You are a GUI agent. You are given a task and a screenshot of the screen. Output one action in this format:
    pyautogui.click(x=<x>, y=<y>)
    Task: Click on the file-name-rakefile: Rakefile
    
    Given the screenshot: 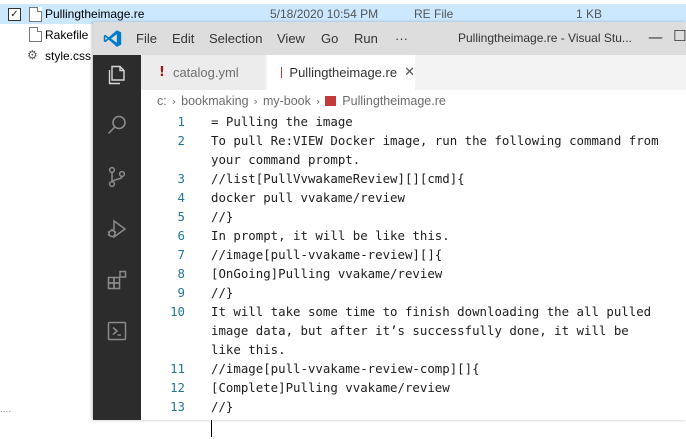 What is the action you would take?
    pyautogui.click(x=66, y=35)
    